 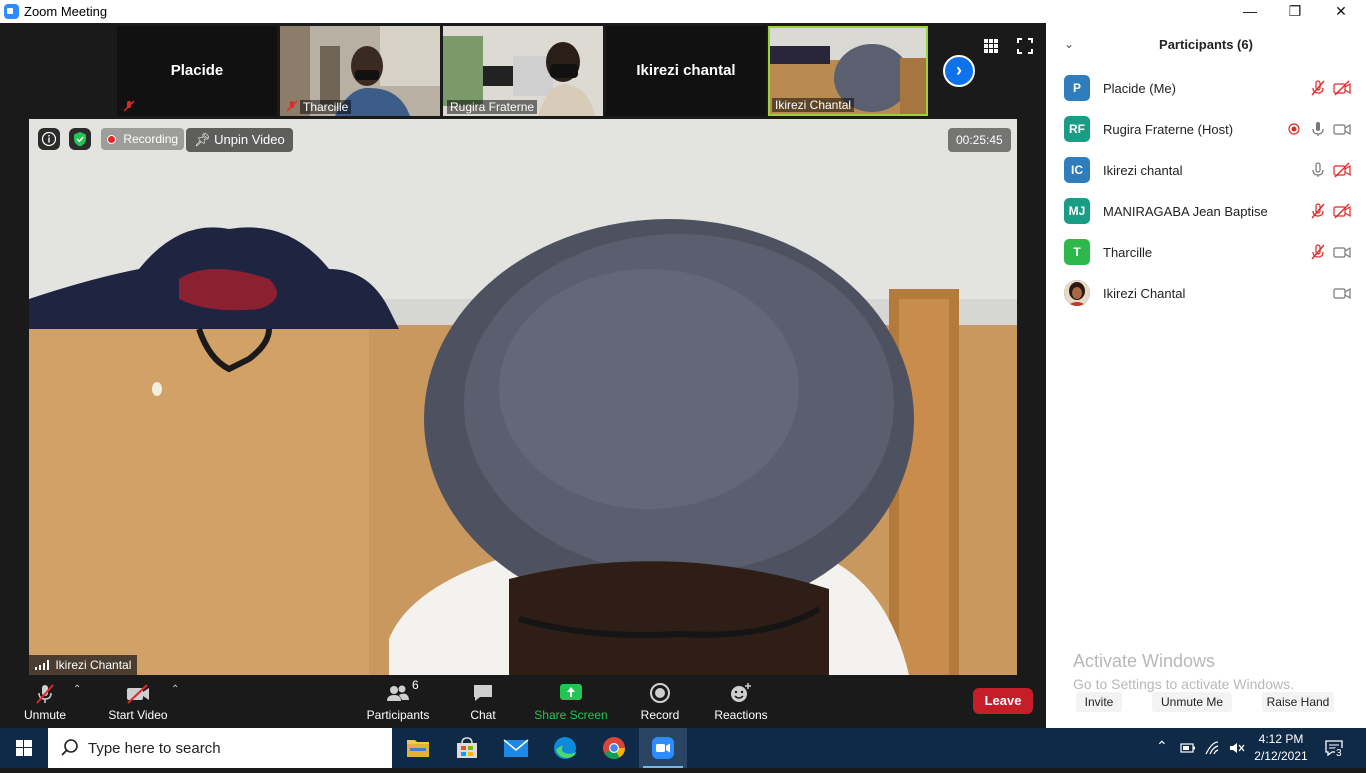 What do you see at coordinates (686, 71) in the screenshot?
I see `video-tile-ikirezi-chantal-name: Ikirezi chantal` at bounding box center [686, 71].